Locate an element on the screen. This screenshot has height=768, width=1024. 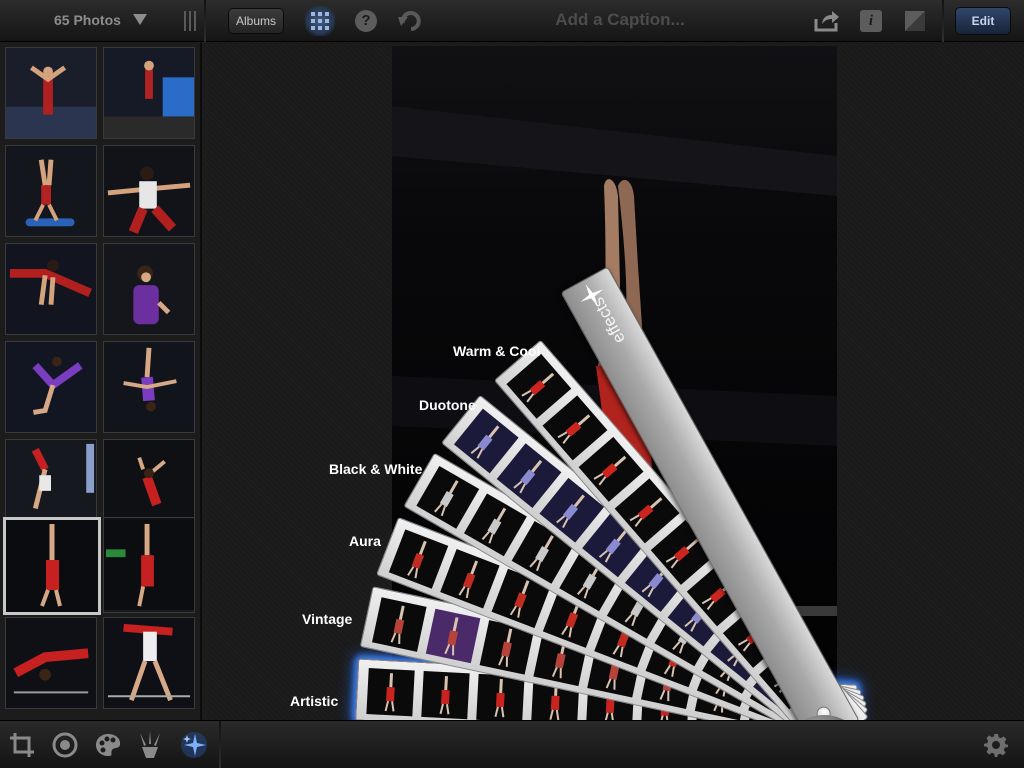
effect-label-black-white: Black & White is located at coordinates (375, 469).